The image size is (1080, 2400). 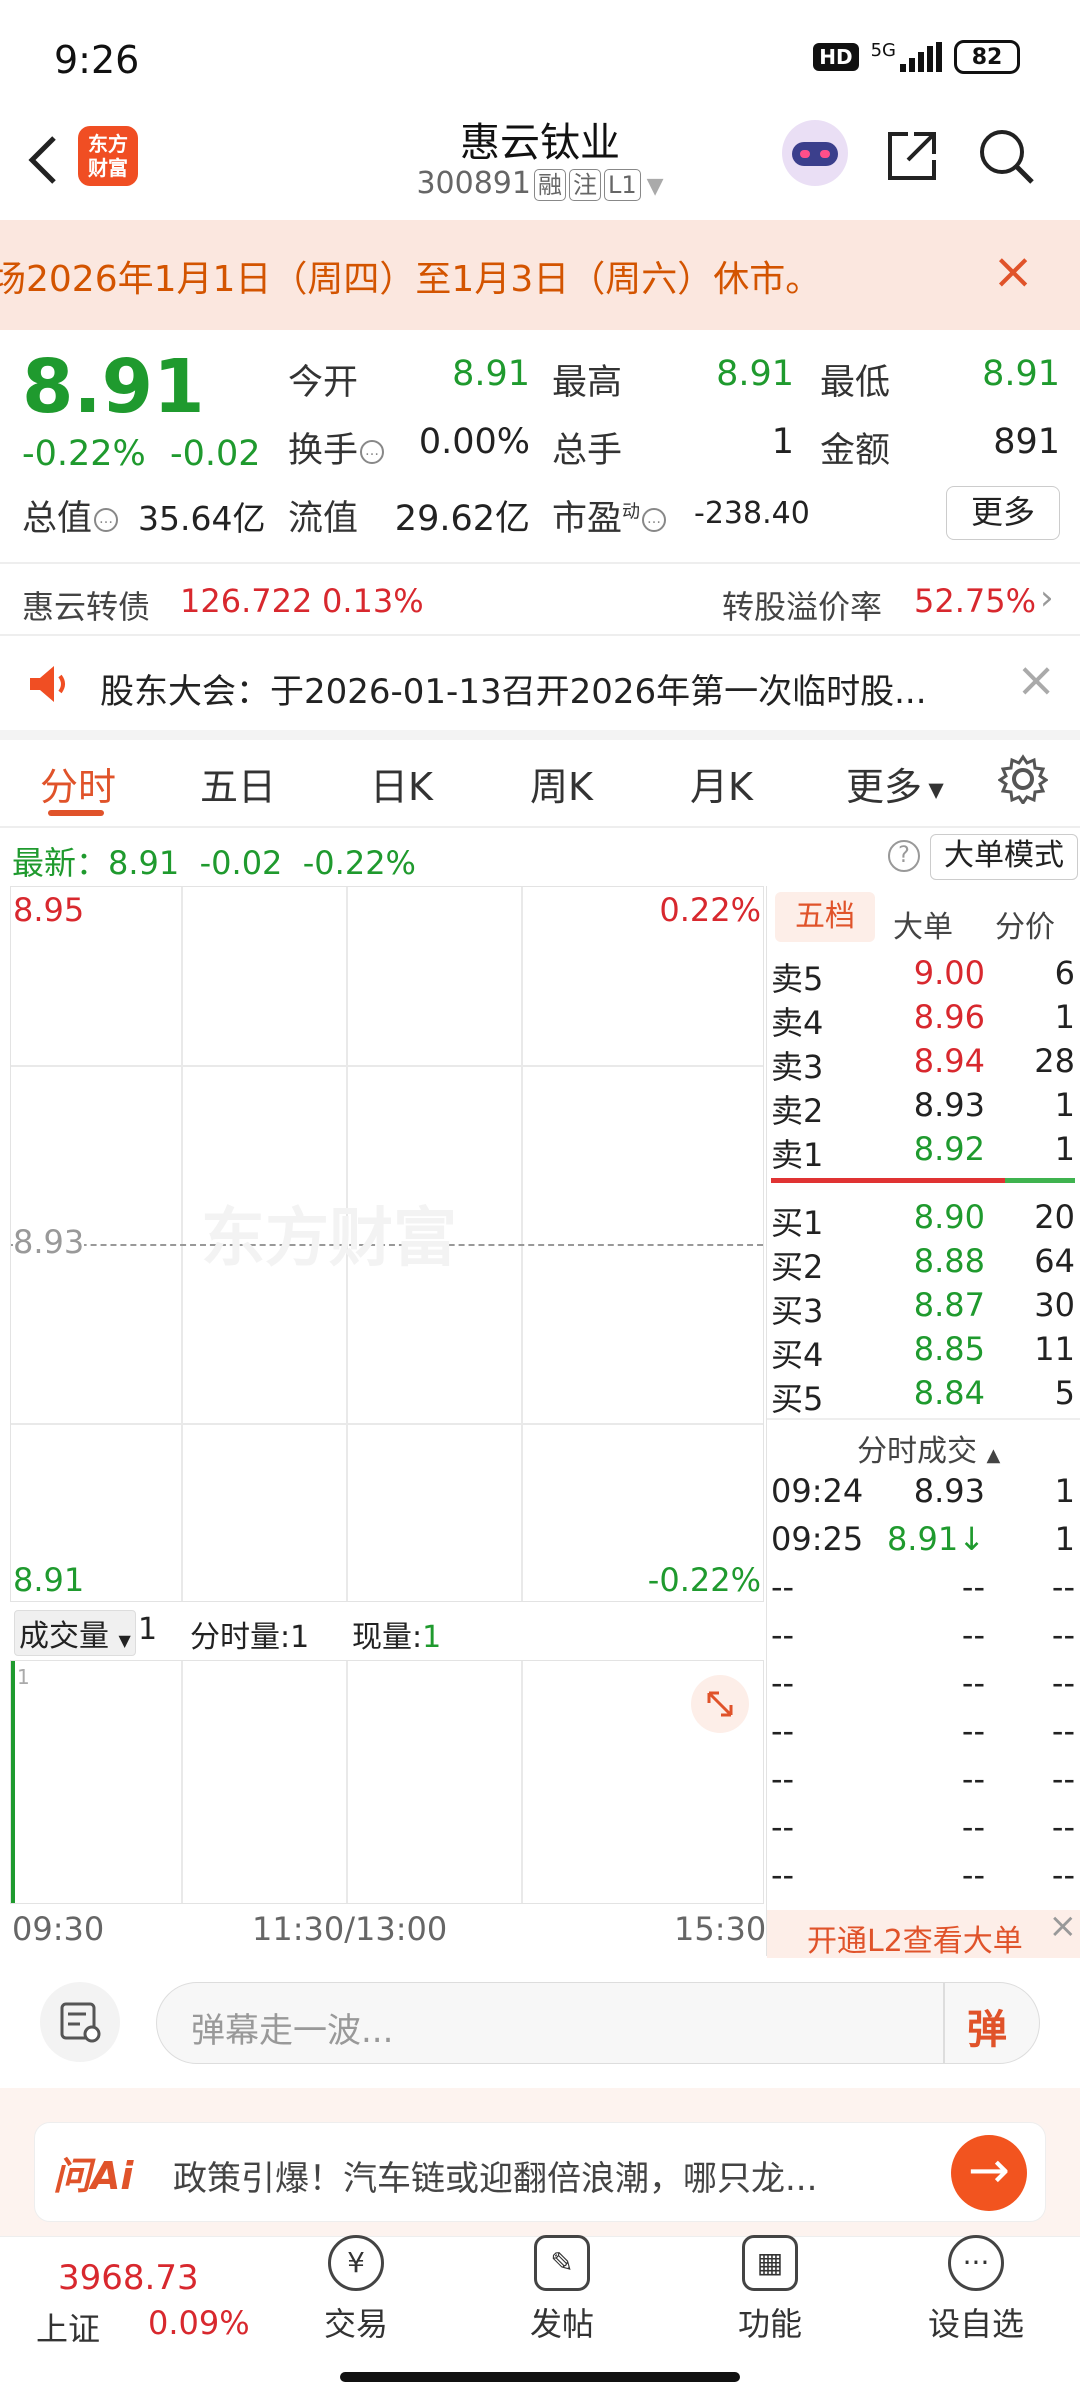 What do you see at coordinates (855, 451) in the screenshot?
I see `amount-label: 金额` at bounding box center [855, 451].